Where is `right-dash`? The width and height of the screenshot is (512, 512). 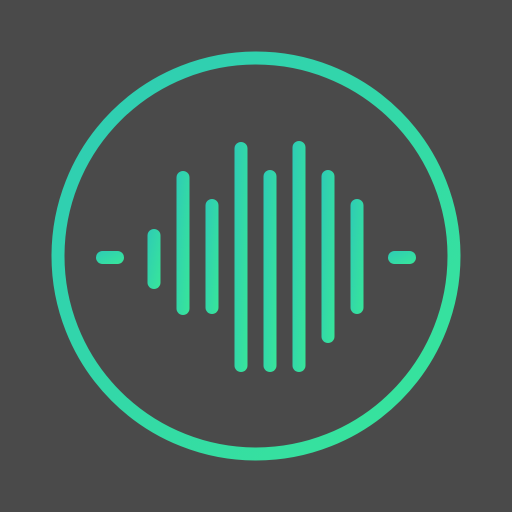 right-dash is located at coordinates (402, 257).